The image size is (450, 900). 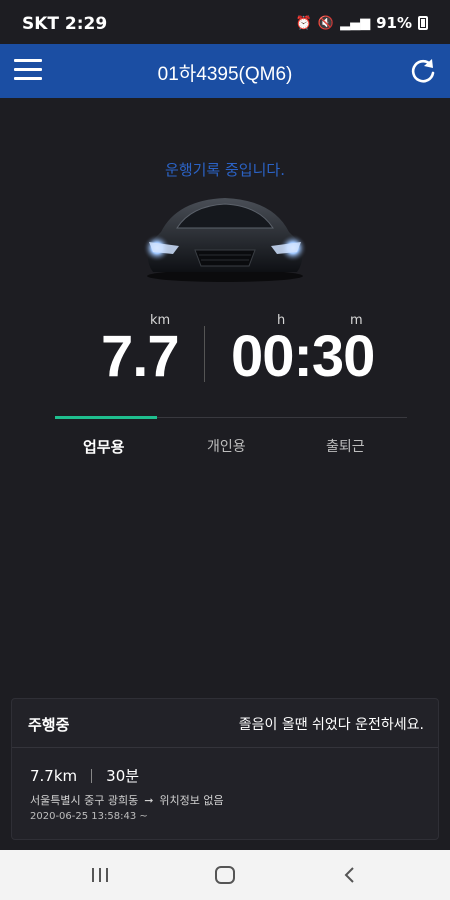 I want to click on tab-personal: 개인용, so click(x=226, y=446).